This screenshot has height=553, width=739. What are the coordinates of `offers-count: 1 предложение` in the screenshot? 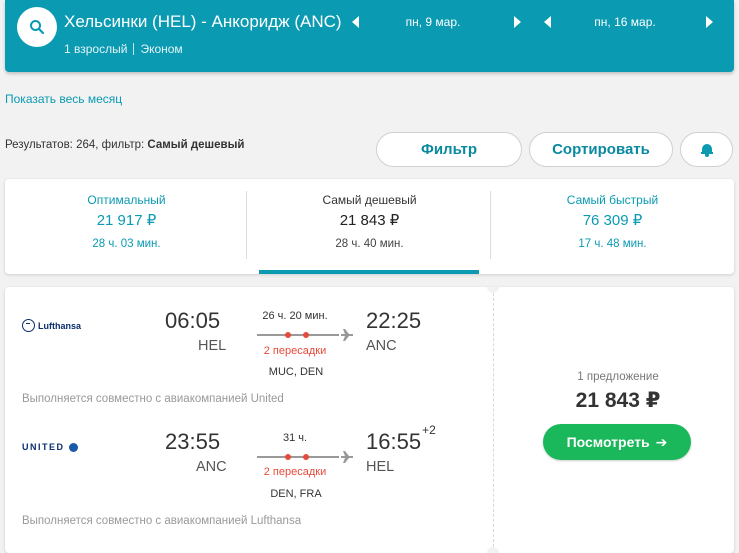 It's located at (618, 377).